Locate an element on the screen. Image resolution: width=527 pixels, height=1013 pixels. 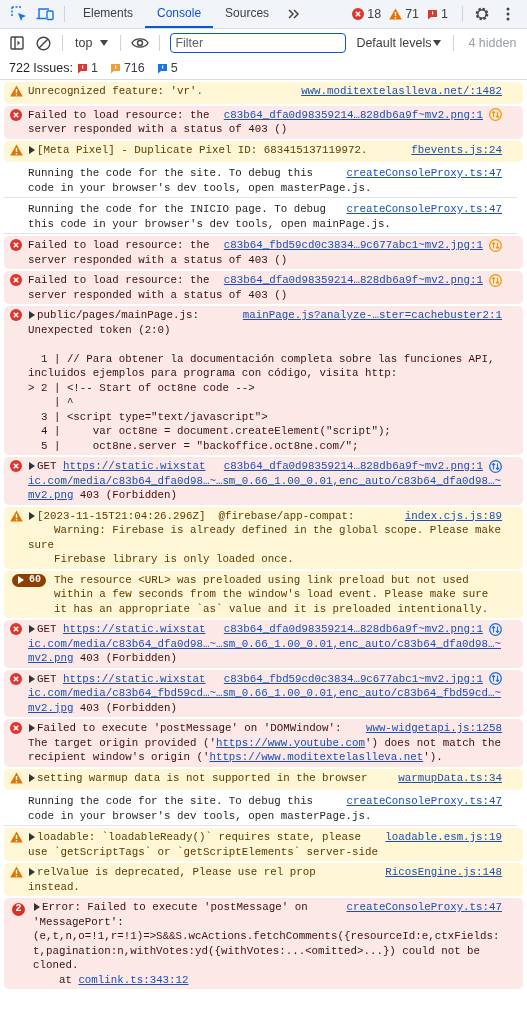
message-text: Failed to load resource: the is located at coordinates (119, 245).